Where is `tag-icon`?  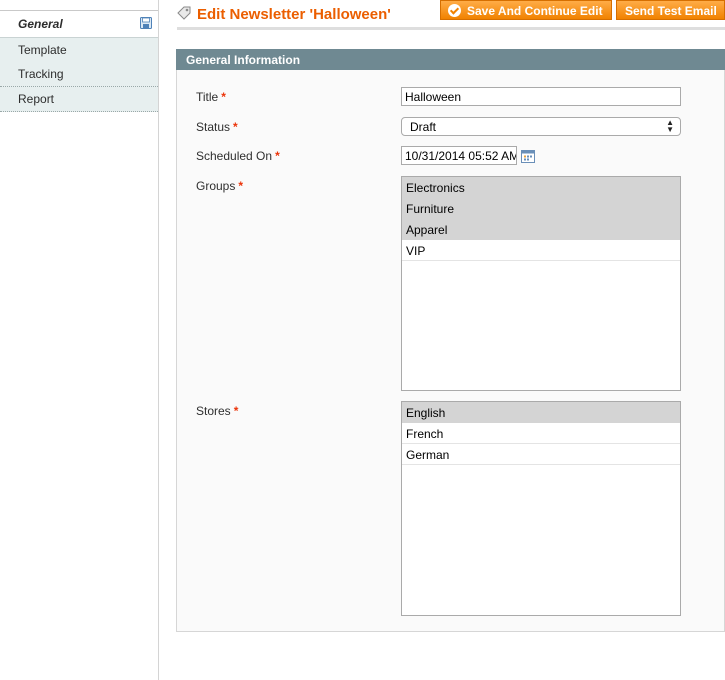 tag-icon is located at coordinates (184, 13).